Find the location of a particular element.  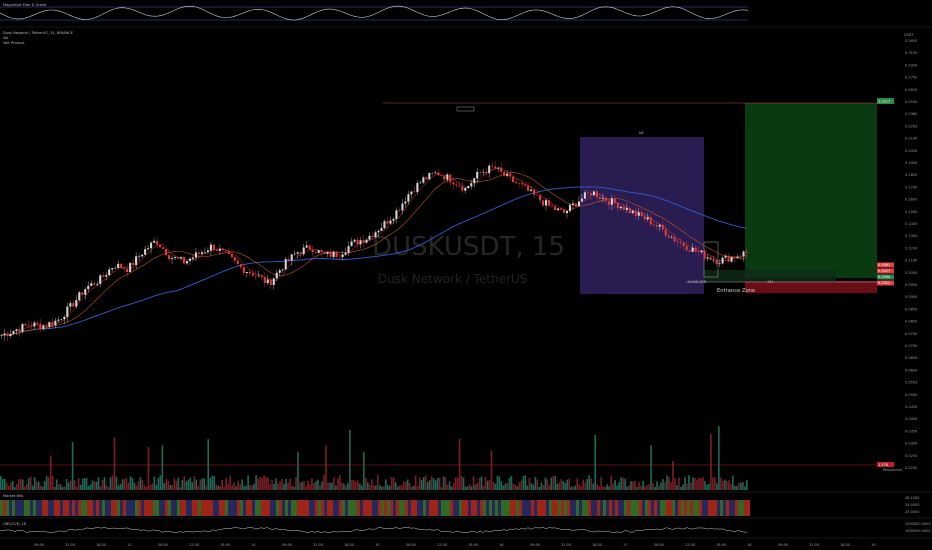

obv-line is located at coordinates (374, 530).